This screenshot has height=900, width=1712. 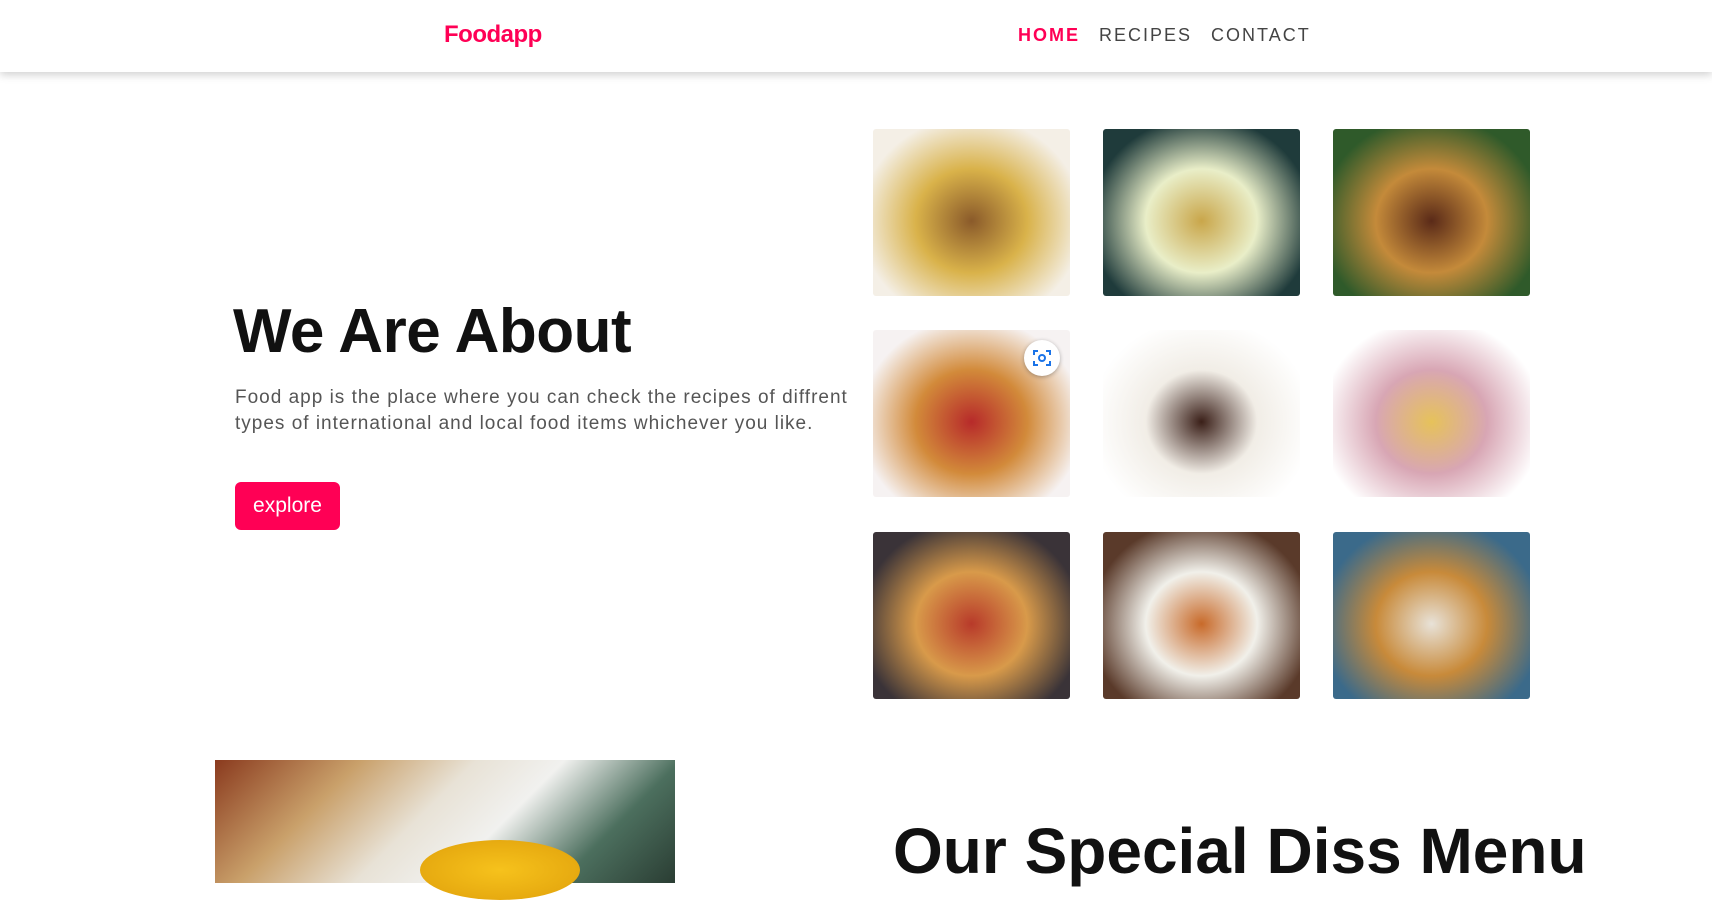 What do you see at coordinates (1431, 615) in the screenshot?
I see `food-image-pretzel` at bounding box center [1431, 615].